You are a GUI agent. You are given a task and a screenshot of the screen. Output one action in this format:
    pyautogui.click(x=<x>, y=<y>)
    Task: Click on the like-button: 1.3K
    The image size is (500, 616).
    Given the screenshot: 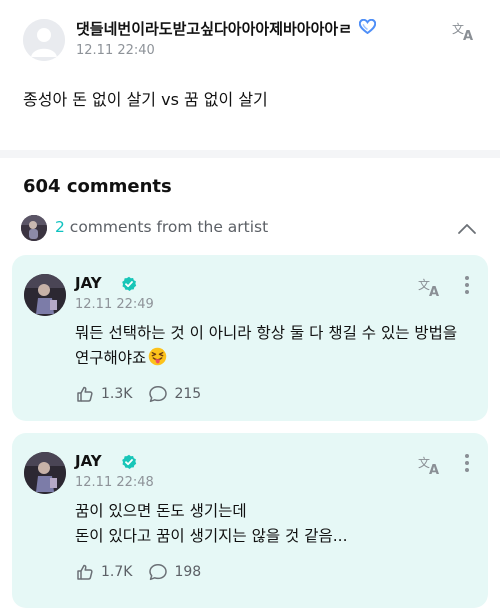 What is the action you would take?
    pyautogui.click(x=103, y=394)
    